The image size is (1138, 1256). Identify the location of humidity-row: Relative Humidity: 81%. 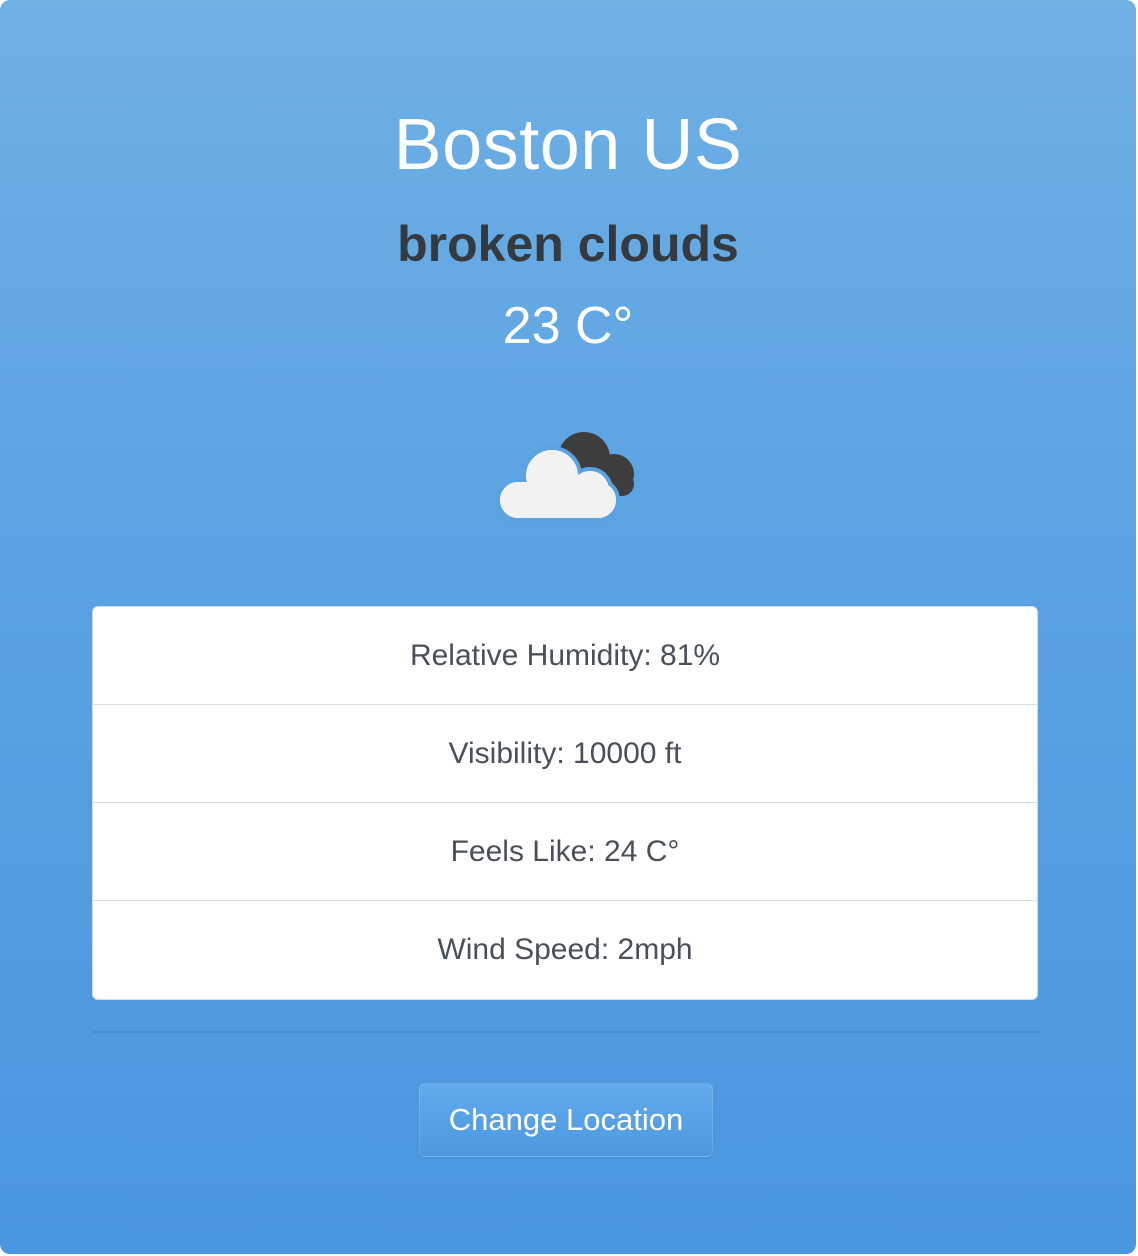
(565, 656).